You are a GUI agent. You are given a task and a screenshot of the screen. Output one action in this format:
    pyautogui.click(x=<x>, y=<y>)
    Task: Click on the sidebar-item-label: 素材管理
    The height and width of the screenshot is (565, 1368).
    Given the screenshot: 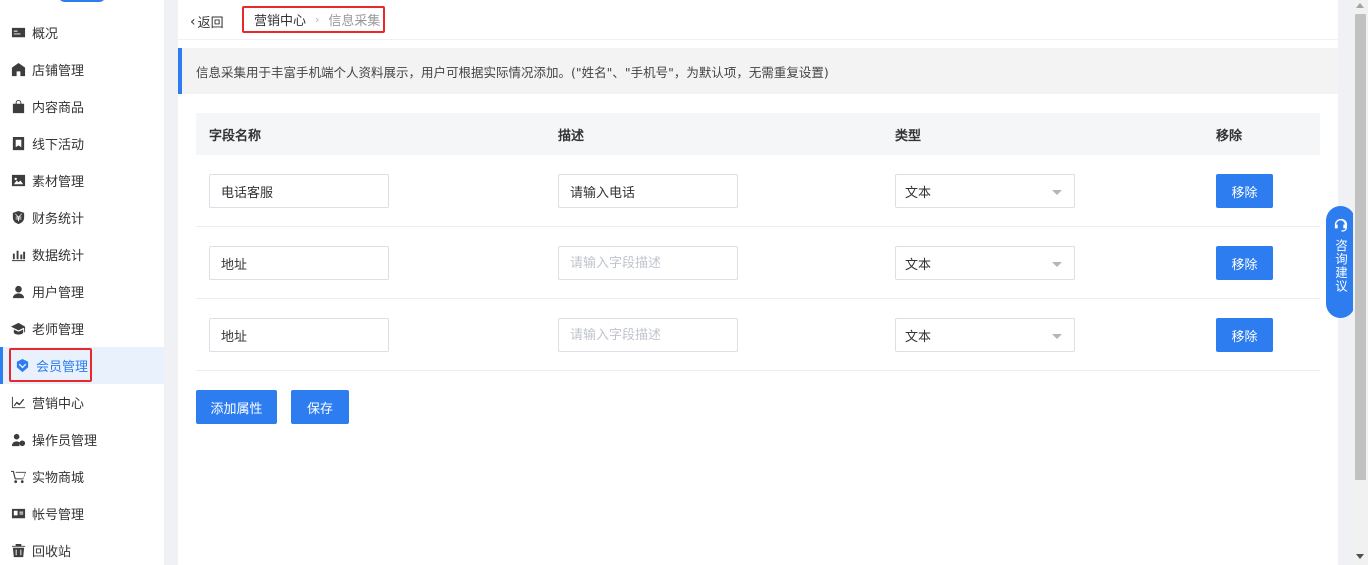 What is the action you would take?
    pyautogui.click(x=58, y=182)
    